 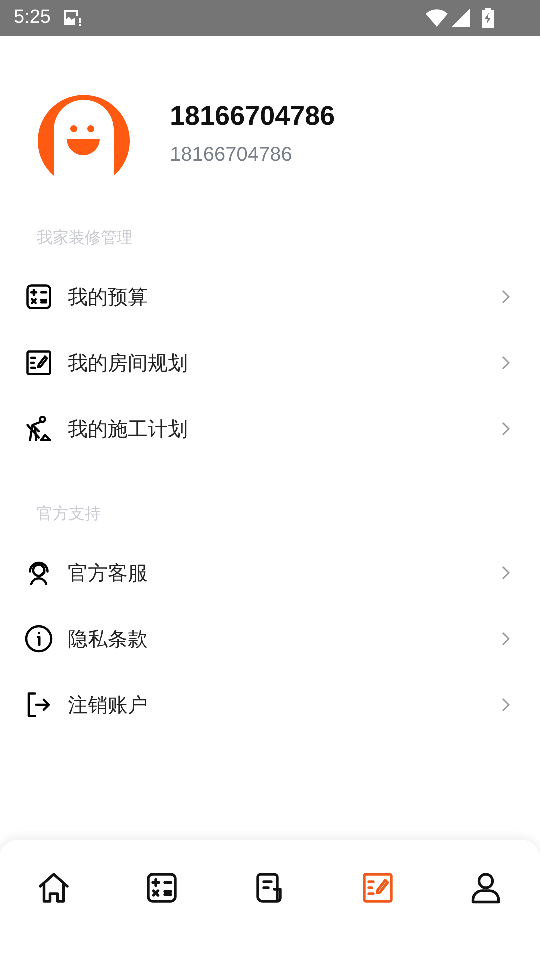 I want to click on menu-item: 官方客服, so click(x=270, y=573).